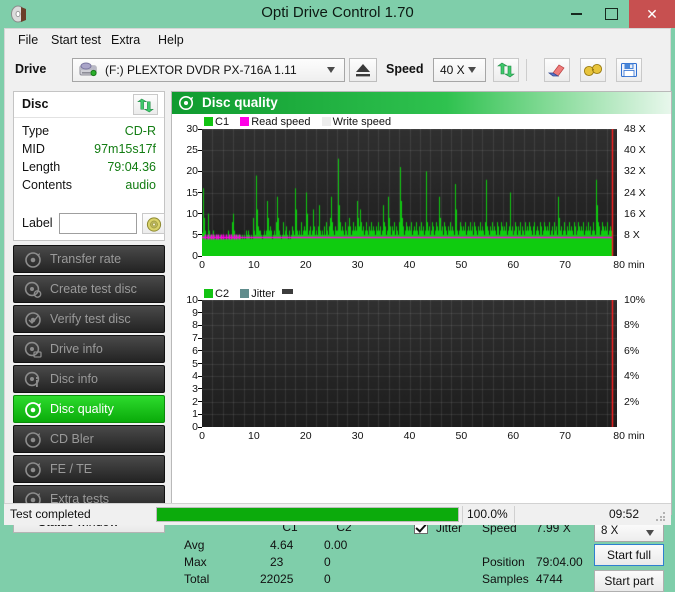 This screenshot has width=675, height=592. Describe the element at coordinates (35, 104) in the screenshot. I see `disc-panel-title: Disc` at that location.